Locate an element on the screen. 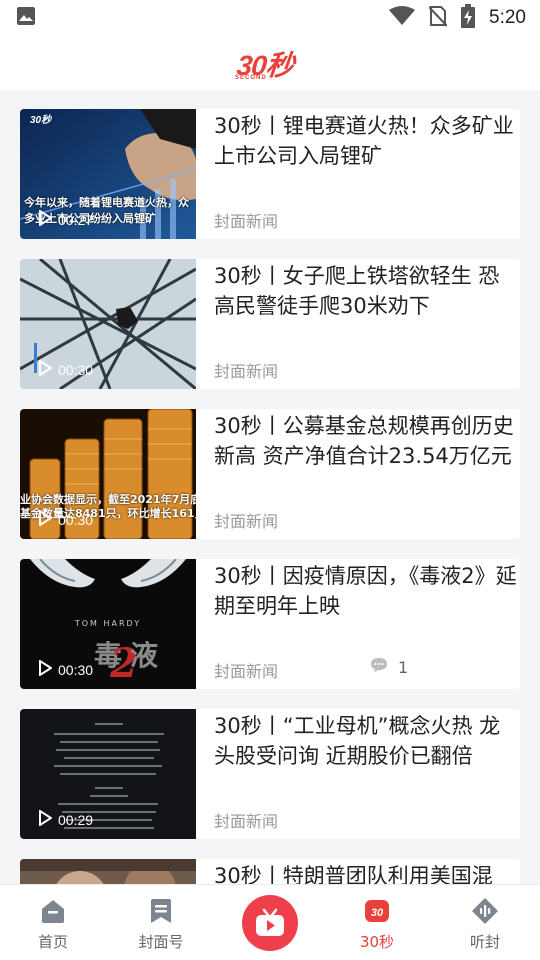 The image size is (540, 960). app-header: 30秒 SECOND is located at coordinates (270, 63).